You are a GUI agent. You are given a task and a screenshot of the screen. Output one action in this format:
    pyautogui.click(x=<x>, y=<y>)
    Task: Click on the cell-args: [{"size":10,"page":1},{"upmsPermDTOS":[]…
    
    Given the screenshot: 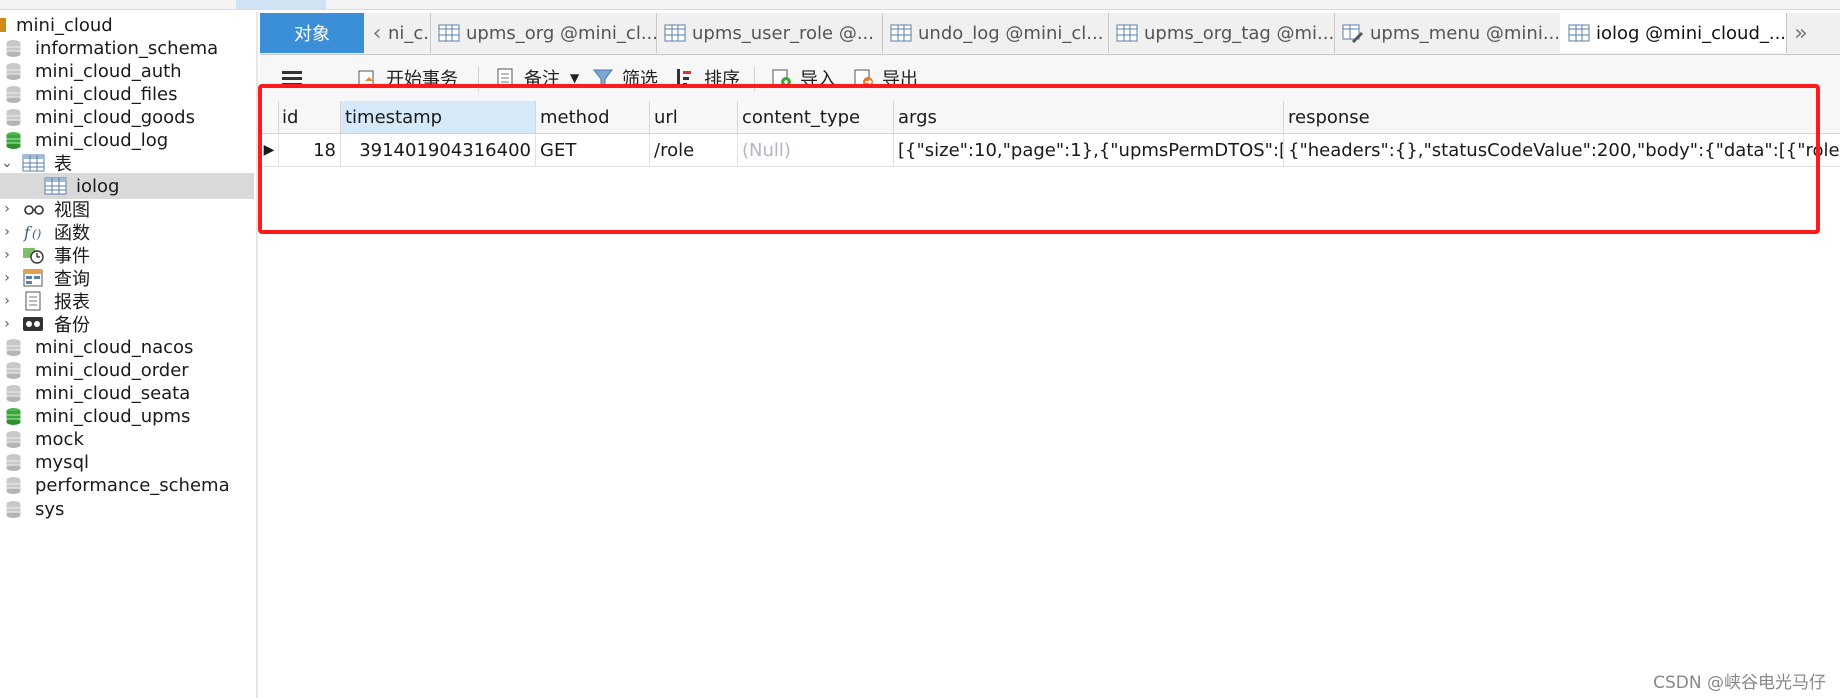 What is the action you would take?
    pyautogui.click(x=1089, y=150)
    